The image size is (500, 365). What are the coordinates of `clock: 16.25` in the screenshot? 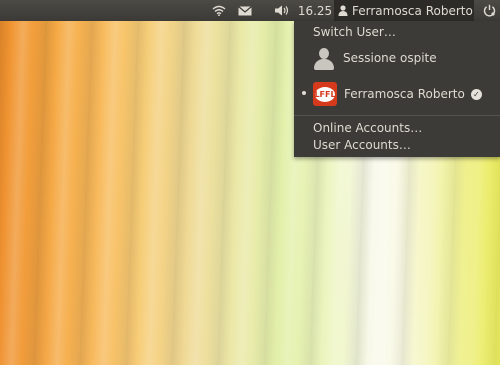 It's located at (315, 10).